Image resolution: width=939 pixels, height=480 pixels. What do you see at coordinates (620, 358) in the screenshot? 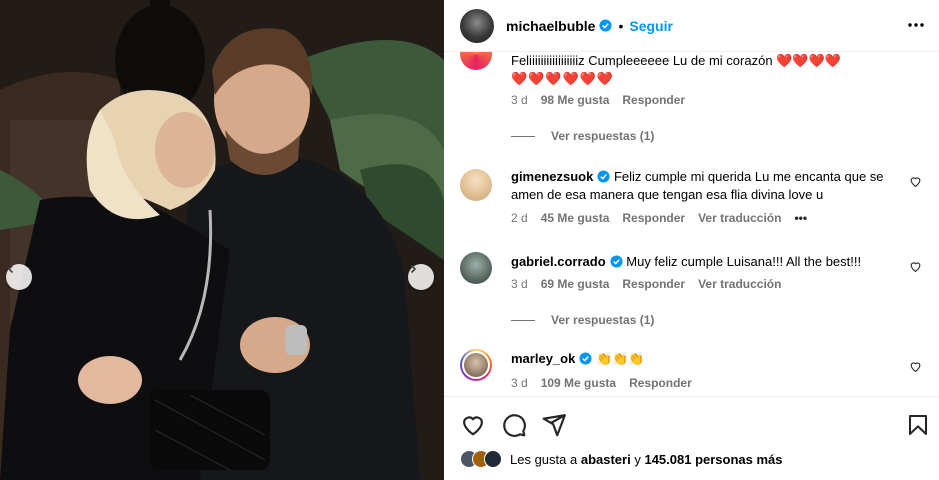
I see `comment-body: 👏👏👏` at bounding box center [620, 358].